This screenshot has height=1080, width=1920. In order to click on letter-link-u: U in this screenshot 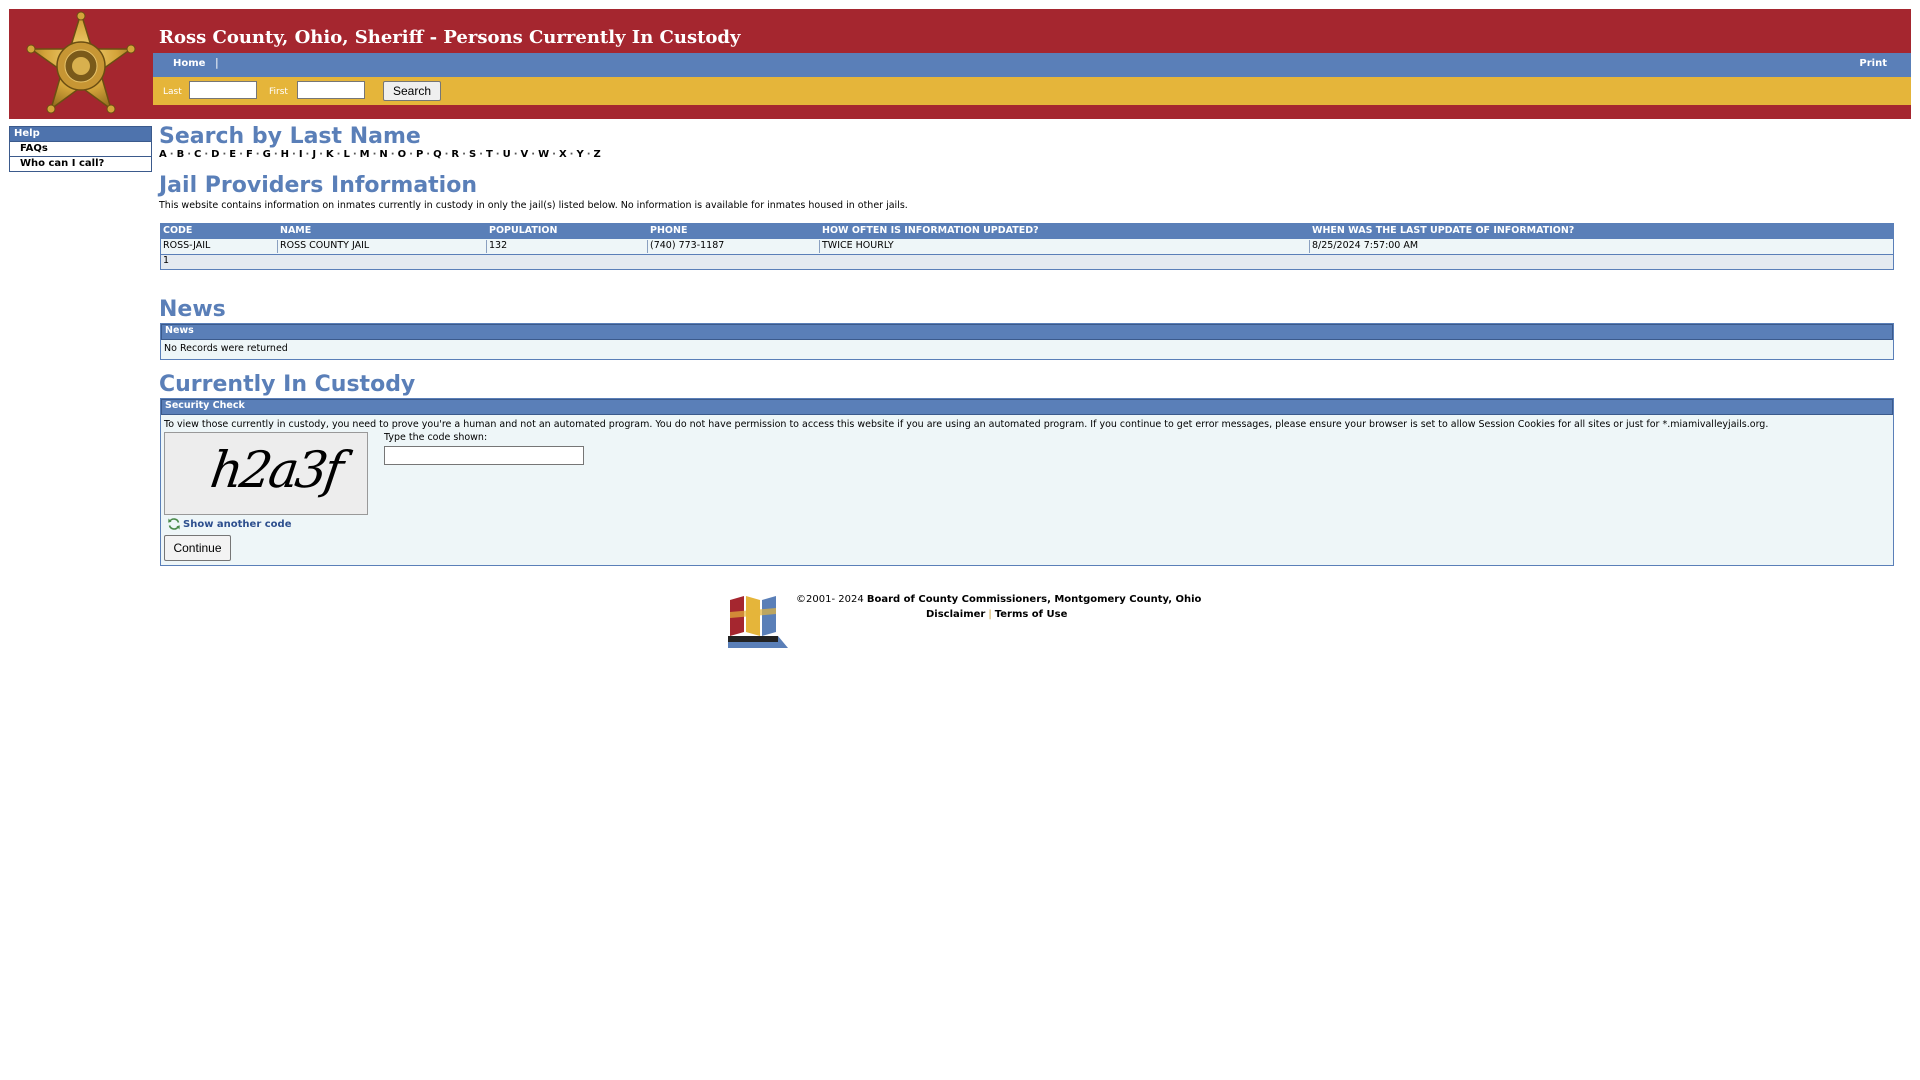, I will do `click(507, 154)`.